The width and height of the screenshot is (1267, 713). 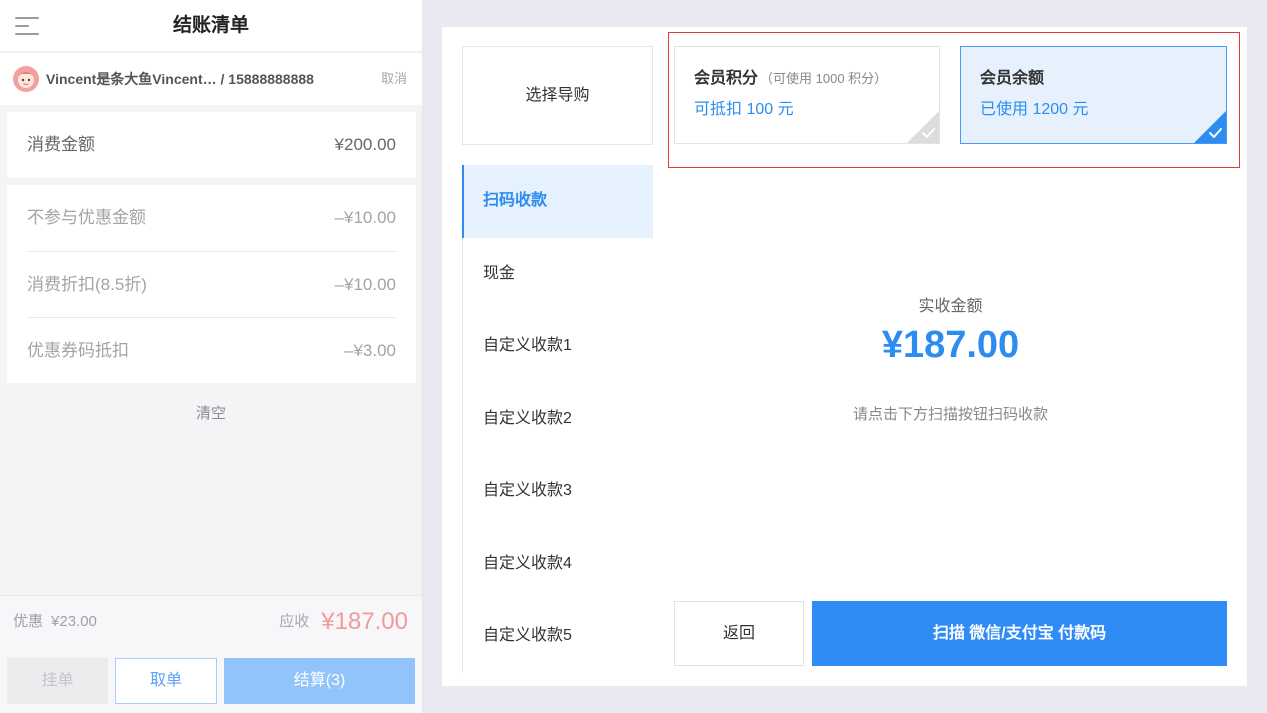 I want to click on cancel-member-button: 取消, so click(x=394, y=79).